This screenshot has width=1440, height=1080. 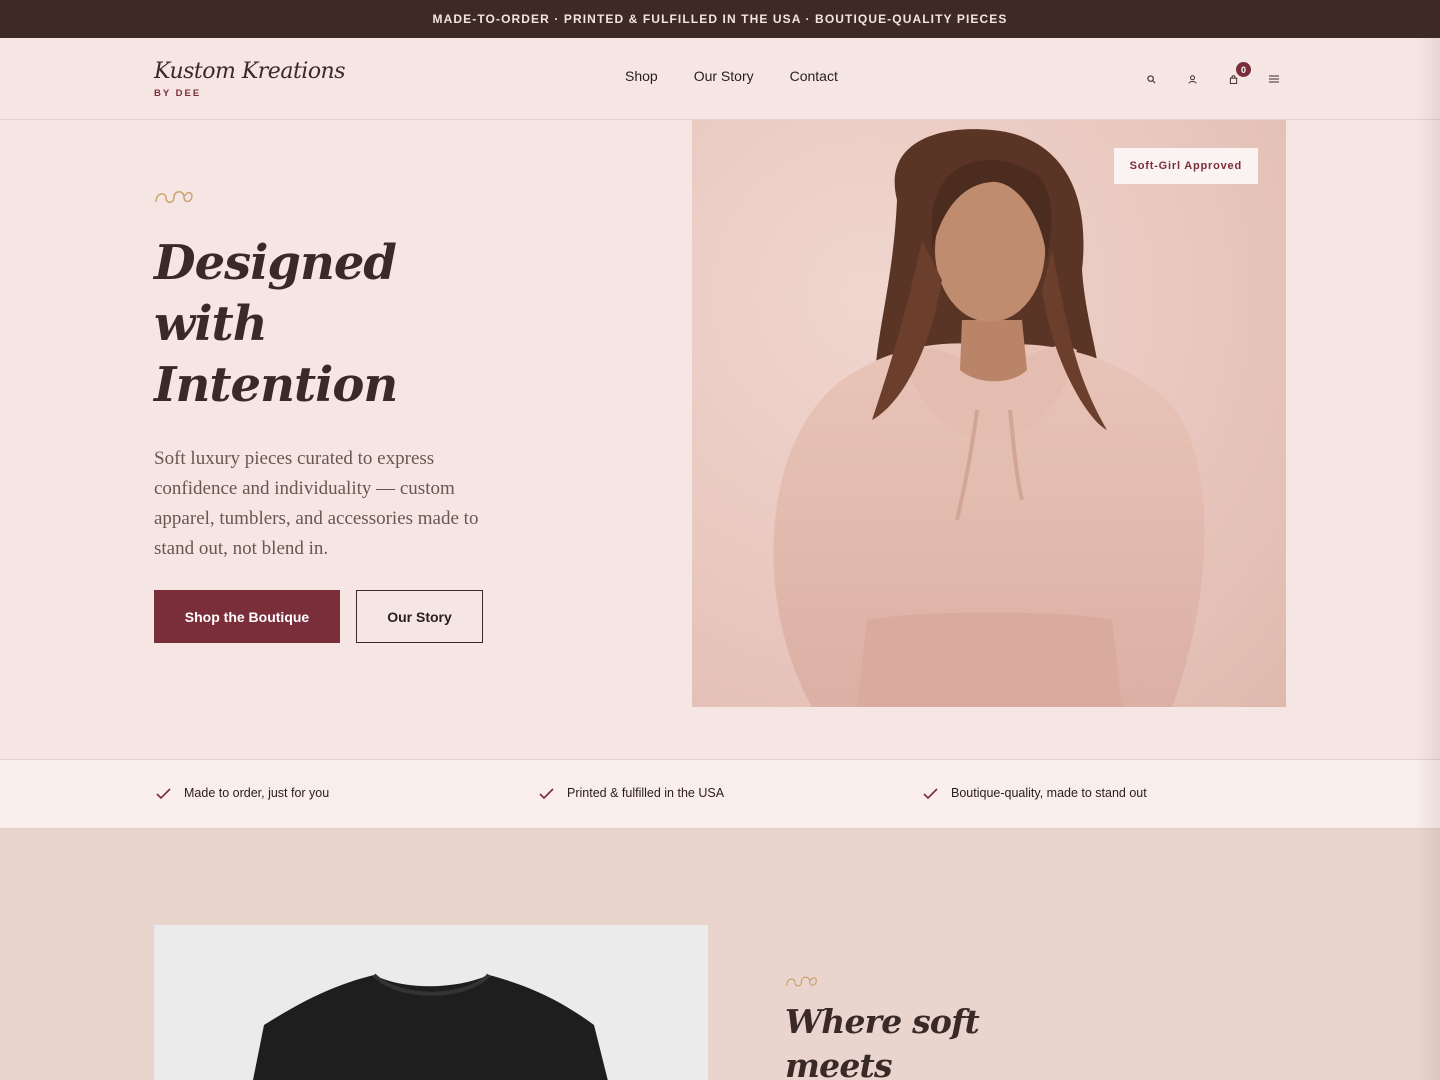 I want to click on feature-text: Boutique-quality, made to stand out, so click(x=1049, y=793).